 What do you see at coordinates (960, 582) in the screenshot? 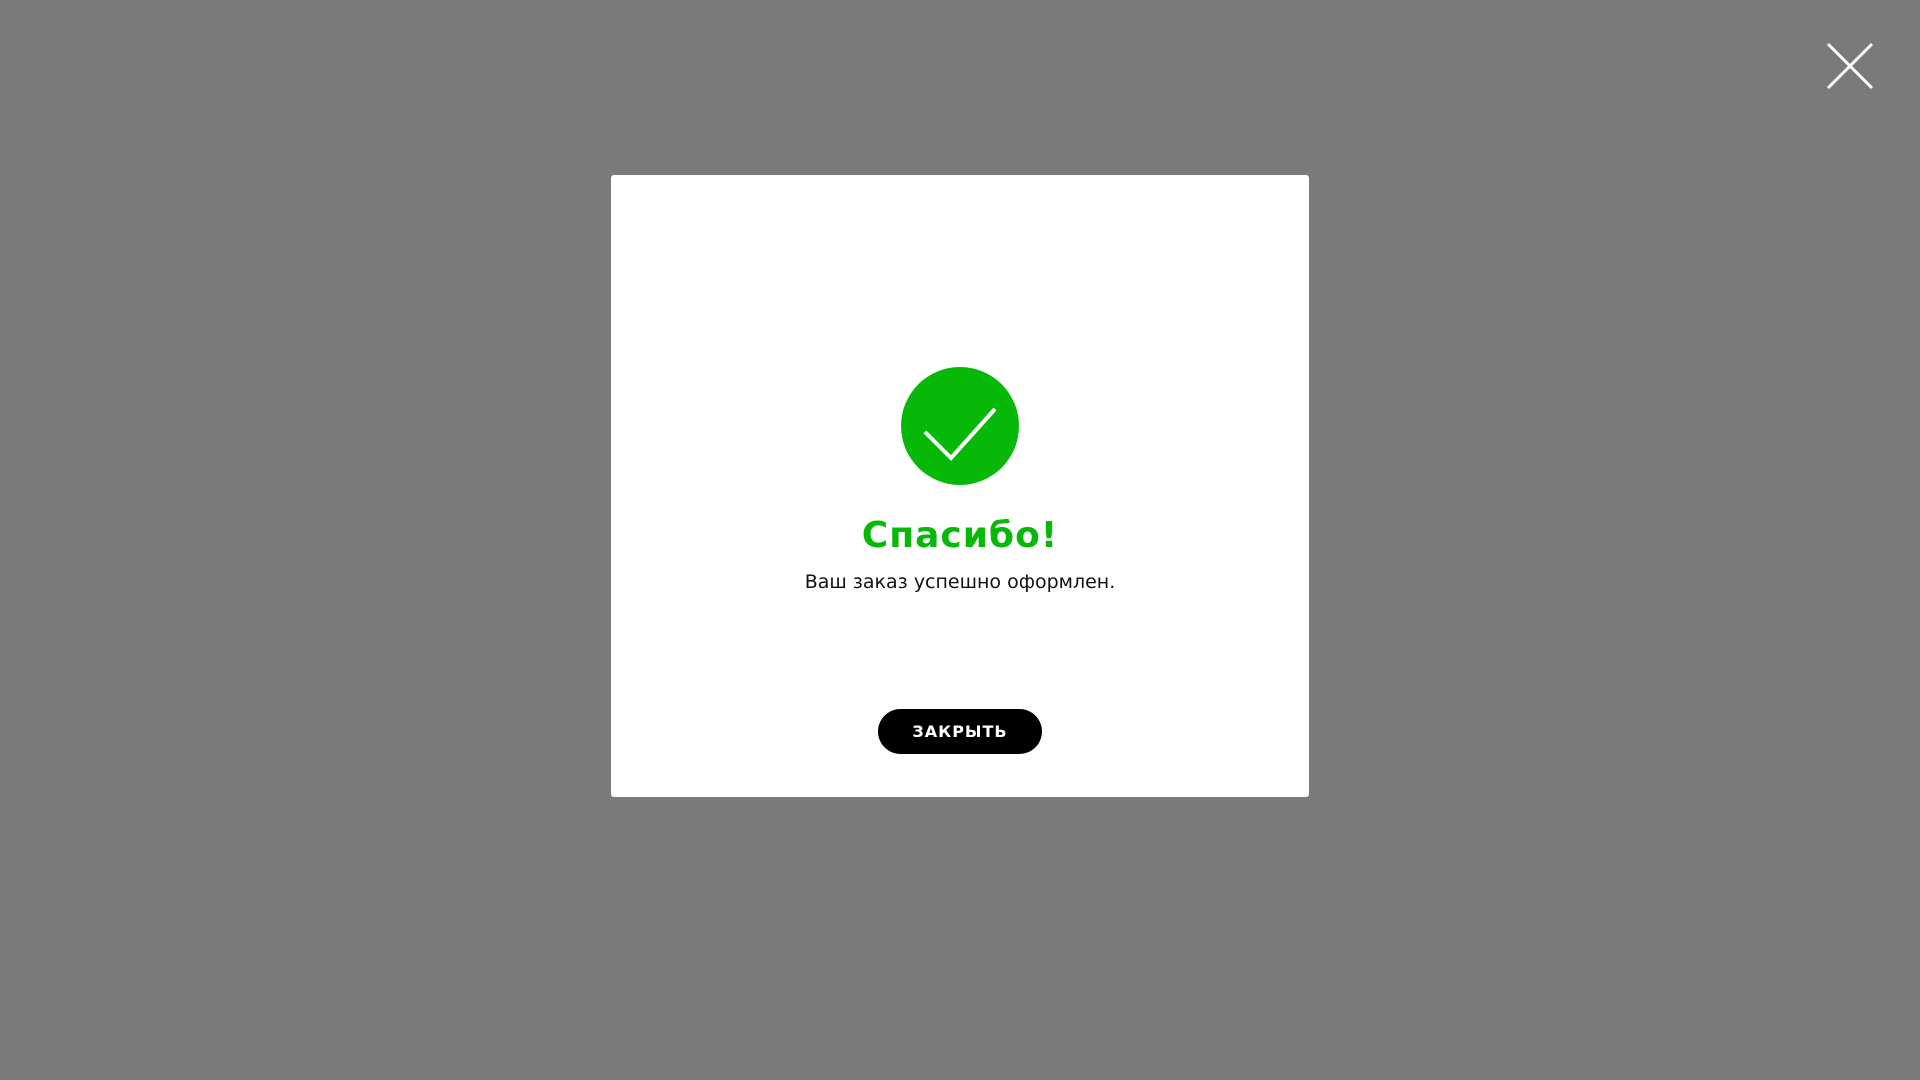
I see `modal-message: Ваш заказ успешно оформлен.` at bounding box center [960, 582].